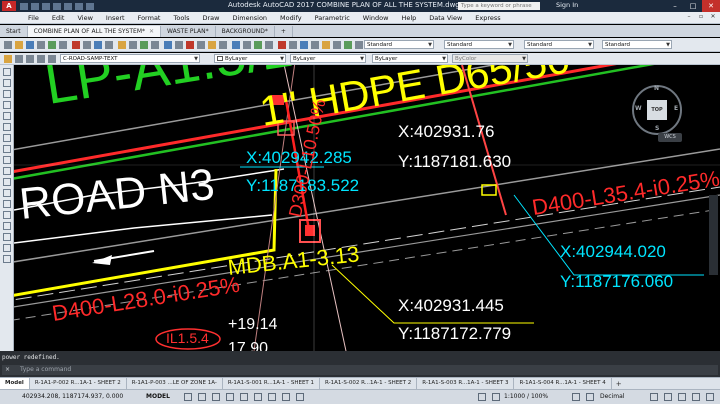 The width and height of the screenshot is (720, 404). I want to click on compass-west-label: W, so click(638, 108).